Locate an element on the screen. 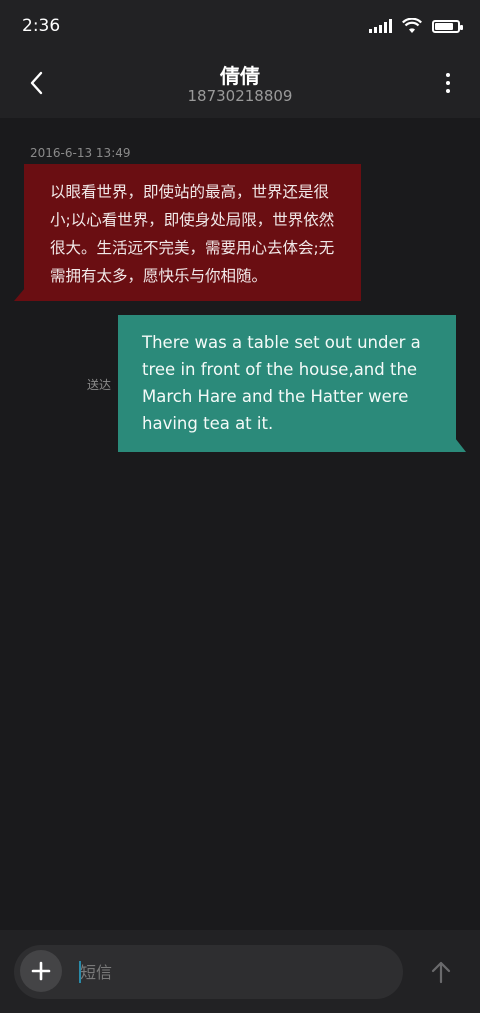 The image size is (480, 1013). more-vertical-icon is located at coordinates (448, 75).